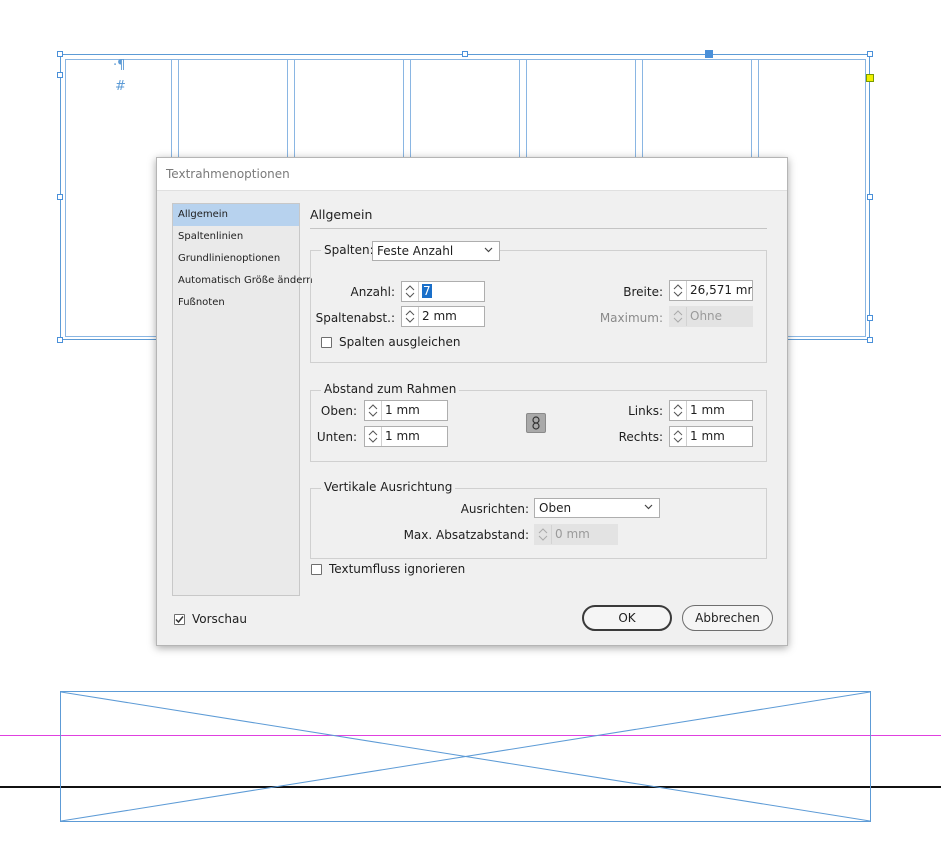 This screenshot has height=844, width=941. What do you see at coordinates (60, 197) in the screenshot?
I see `resize-handle-left` at bounding box center [60, 197].